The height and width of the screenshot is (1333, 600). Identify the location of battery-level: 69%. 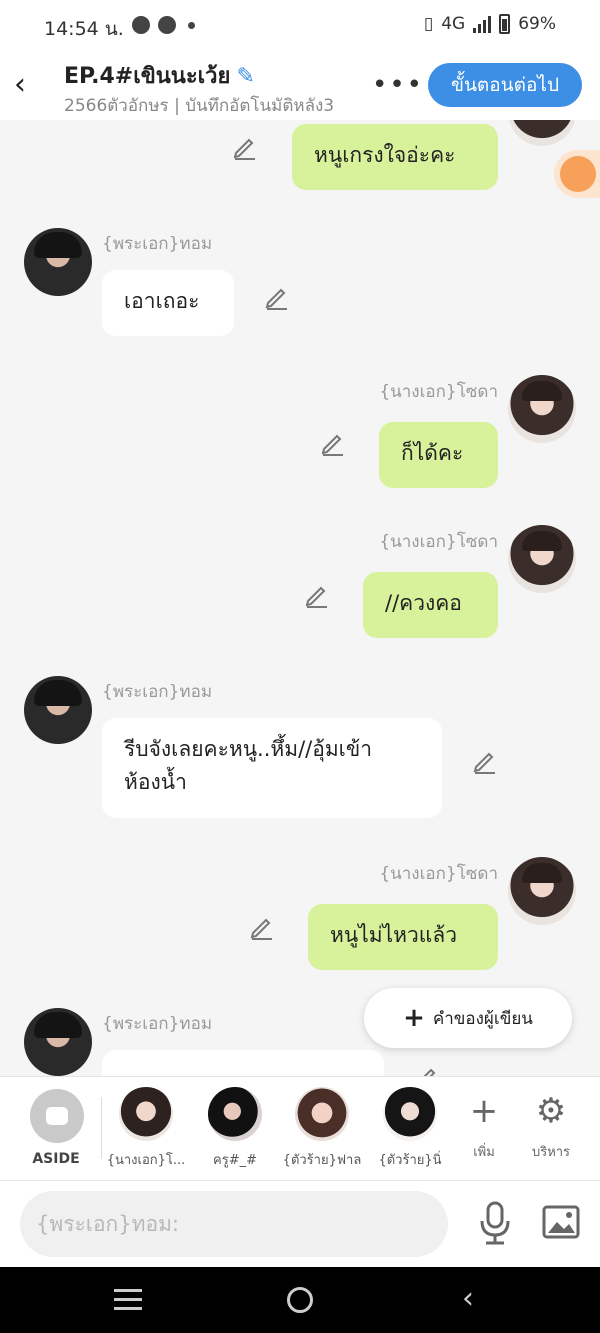
(537, 24).